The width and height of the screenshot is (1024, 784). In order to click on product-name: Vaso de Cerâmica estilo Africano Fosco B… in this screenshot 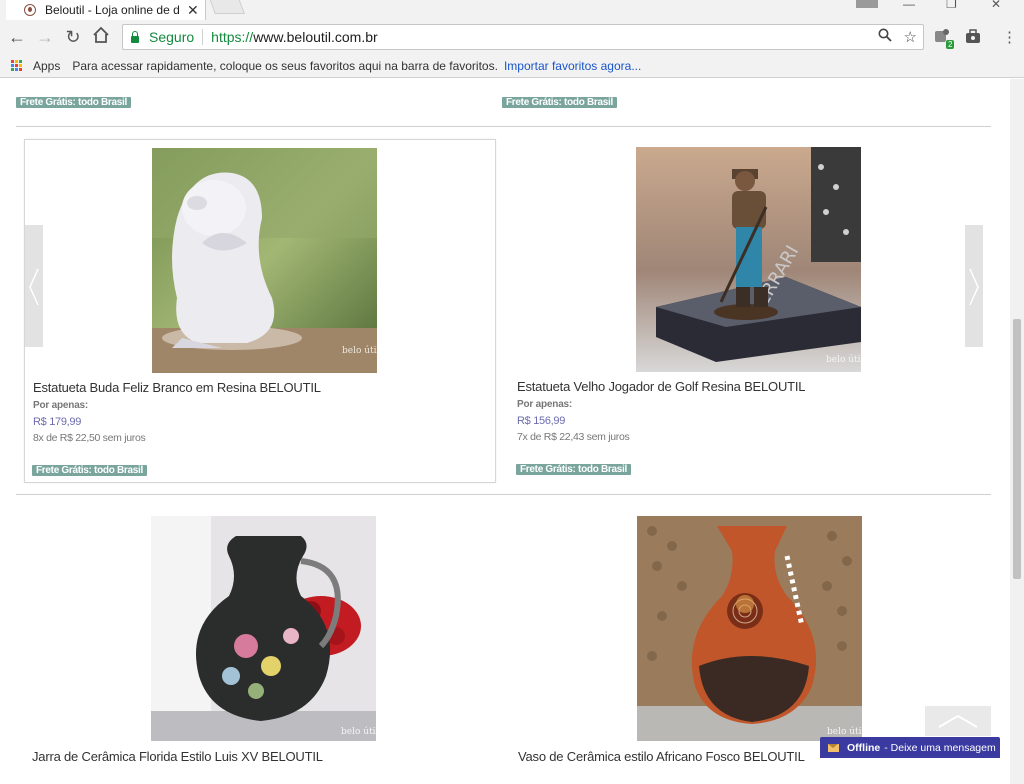, I will do `click(661, 756)`.